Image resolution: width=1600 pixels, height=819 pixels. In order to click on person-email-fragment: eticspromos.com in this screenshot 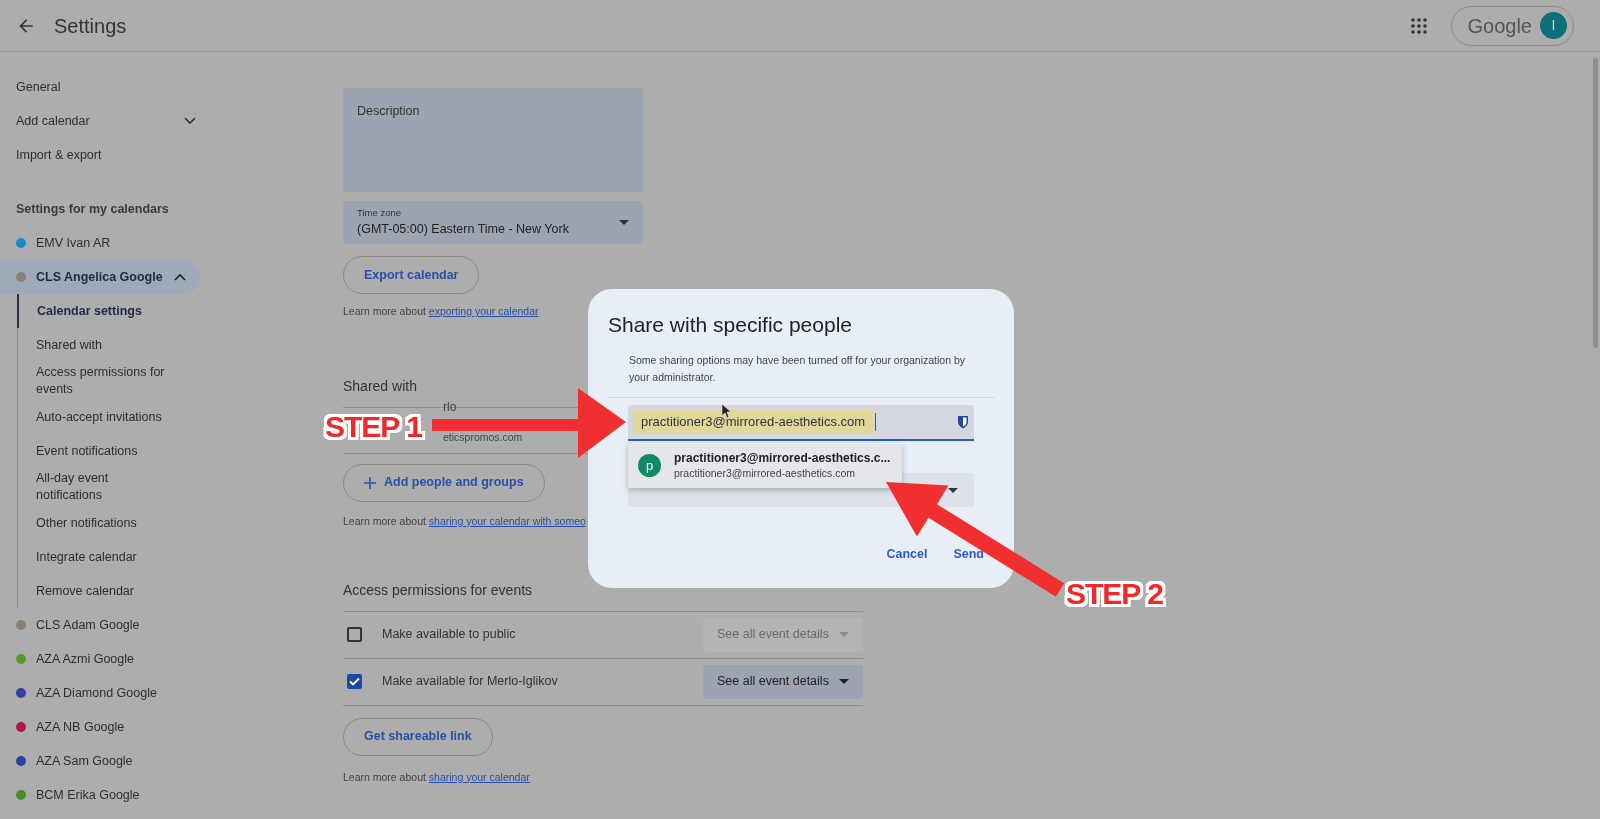, I will do `click(483, 437)`.